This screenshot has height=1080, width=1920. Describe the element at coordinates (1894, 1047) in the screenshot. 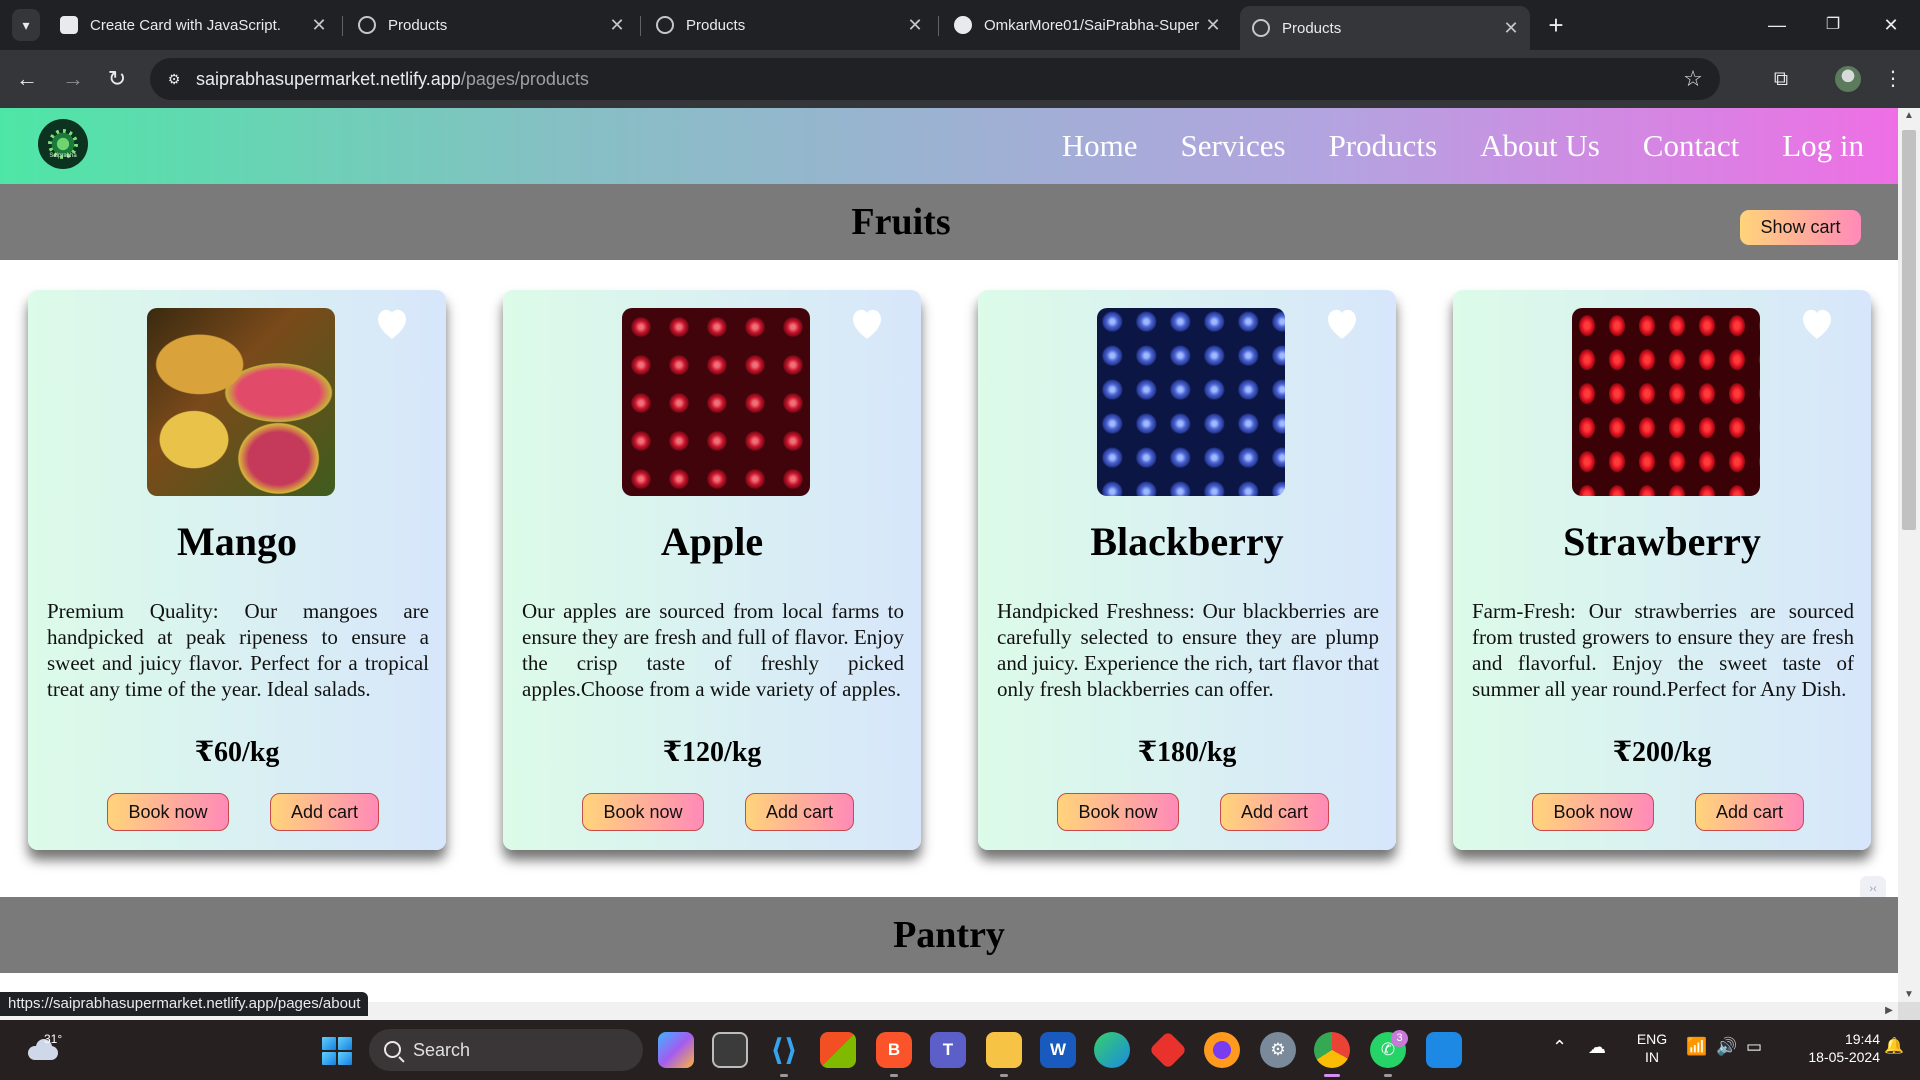

I see `notifications-bell-icon: 🔔` at that location.